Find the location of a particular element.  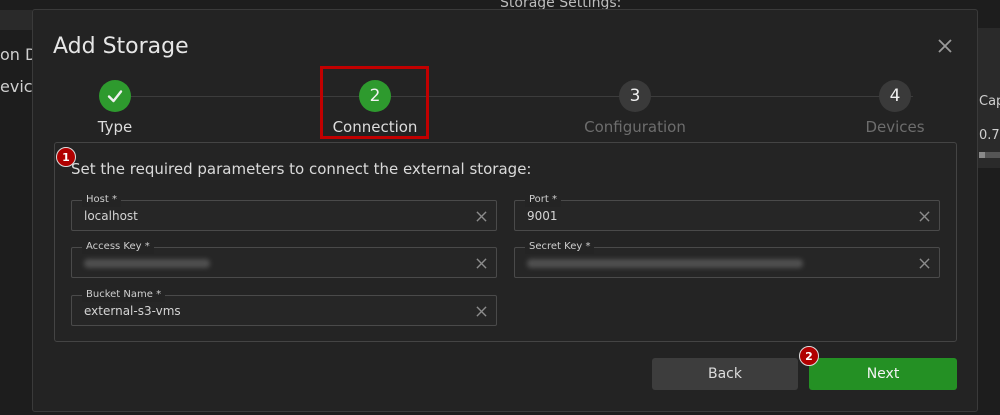

annotation-badge: 2 is located at coordinates (809, 356).